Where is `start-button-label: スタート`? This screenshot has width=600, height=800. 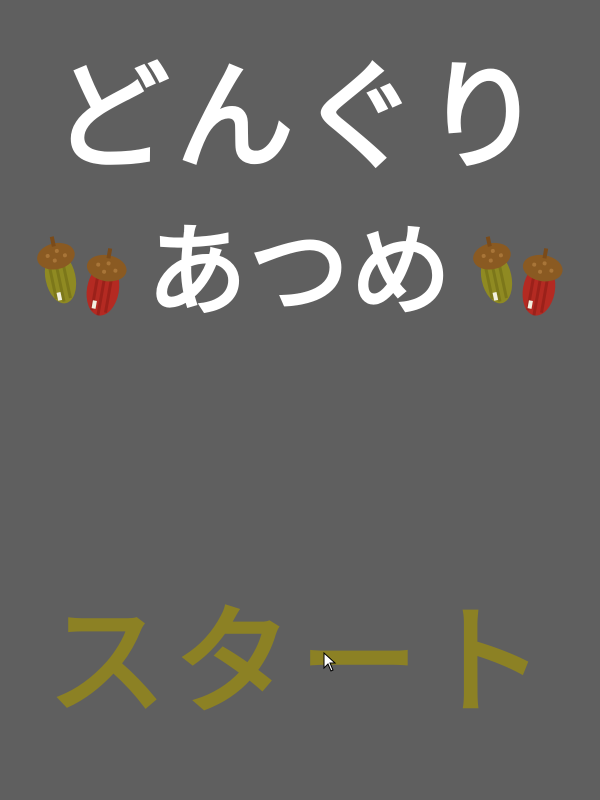 start-button-label: スタート is located at coordinates (299, 662).